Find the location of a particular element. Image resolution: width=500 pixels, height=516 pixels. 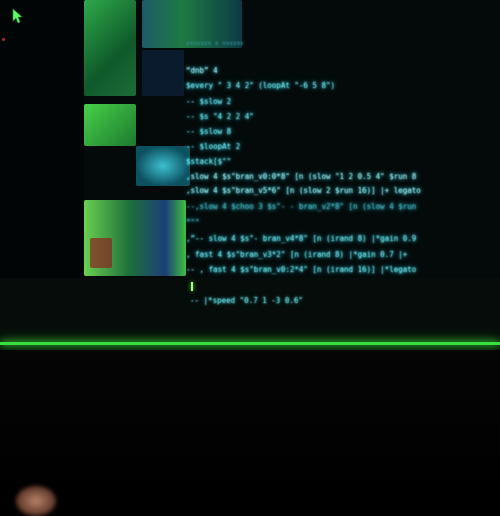

code-line: -- $s "4 2 2 4" is located at coordinates (220, 116).